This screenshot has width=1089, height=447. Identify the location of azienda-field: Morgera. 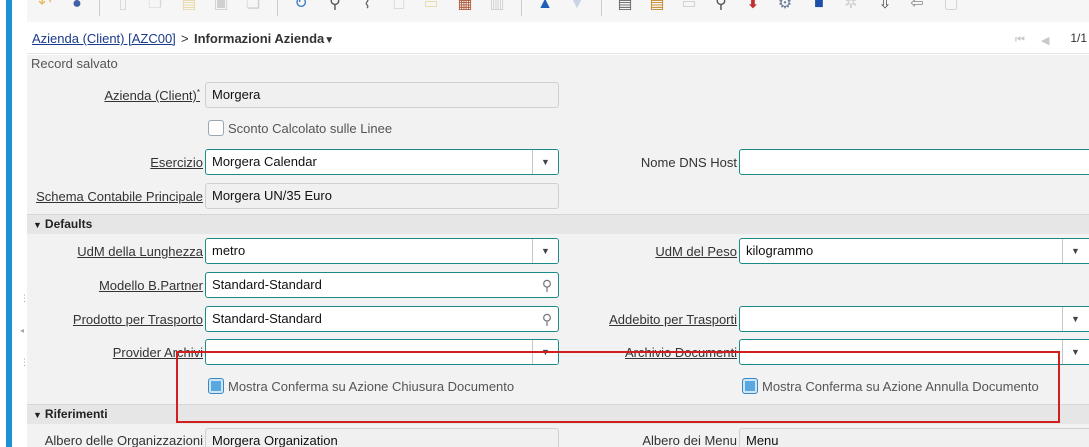
(382, 95).